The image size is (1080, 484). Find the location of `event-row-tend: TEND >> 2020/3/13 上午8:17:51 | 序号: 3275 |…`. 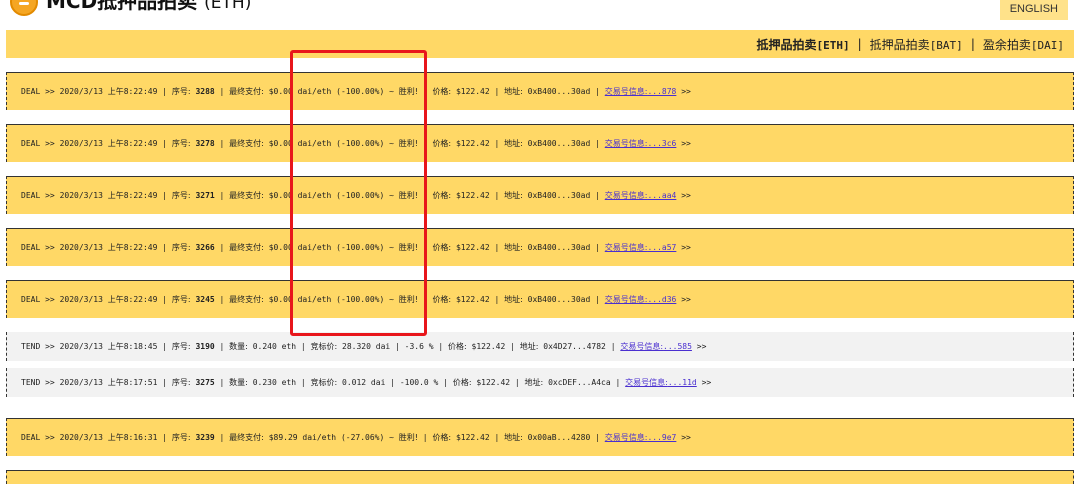

event-row-tend: TEND >> 2020/3/13 上午8:17:51 | 序号: 3275 |… is located at coordinates (540, 382).